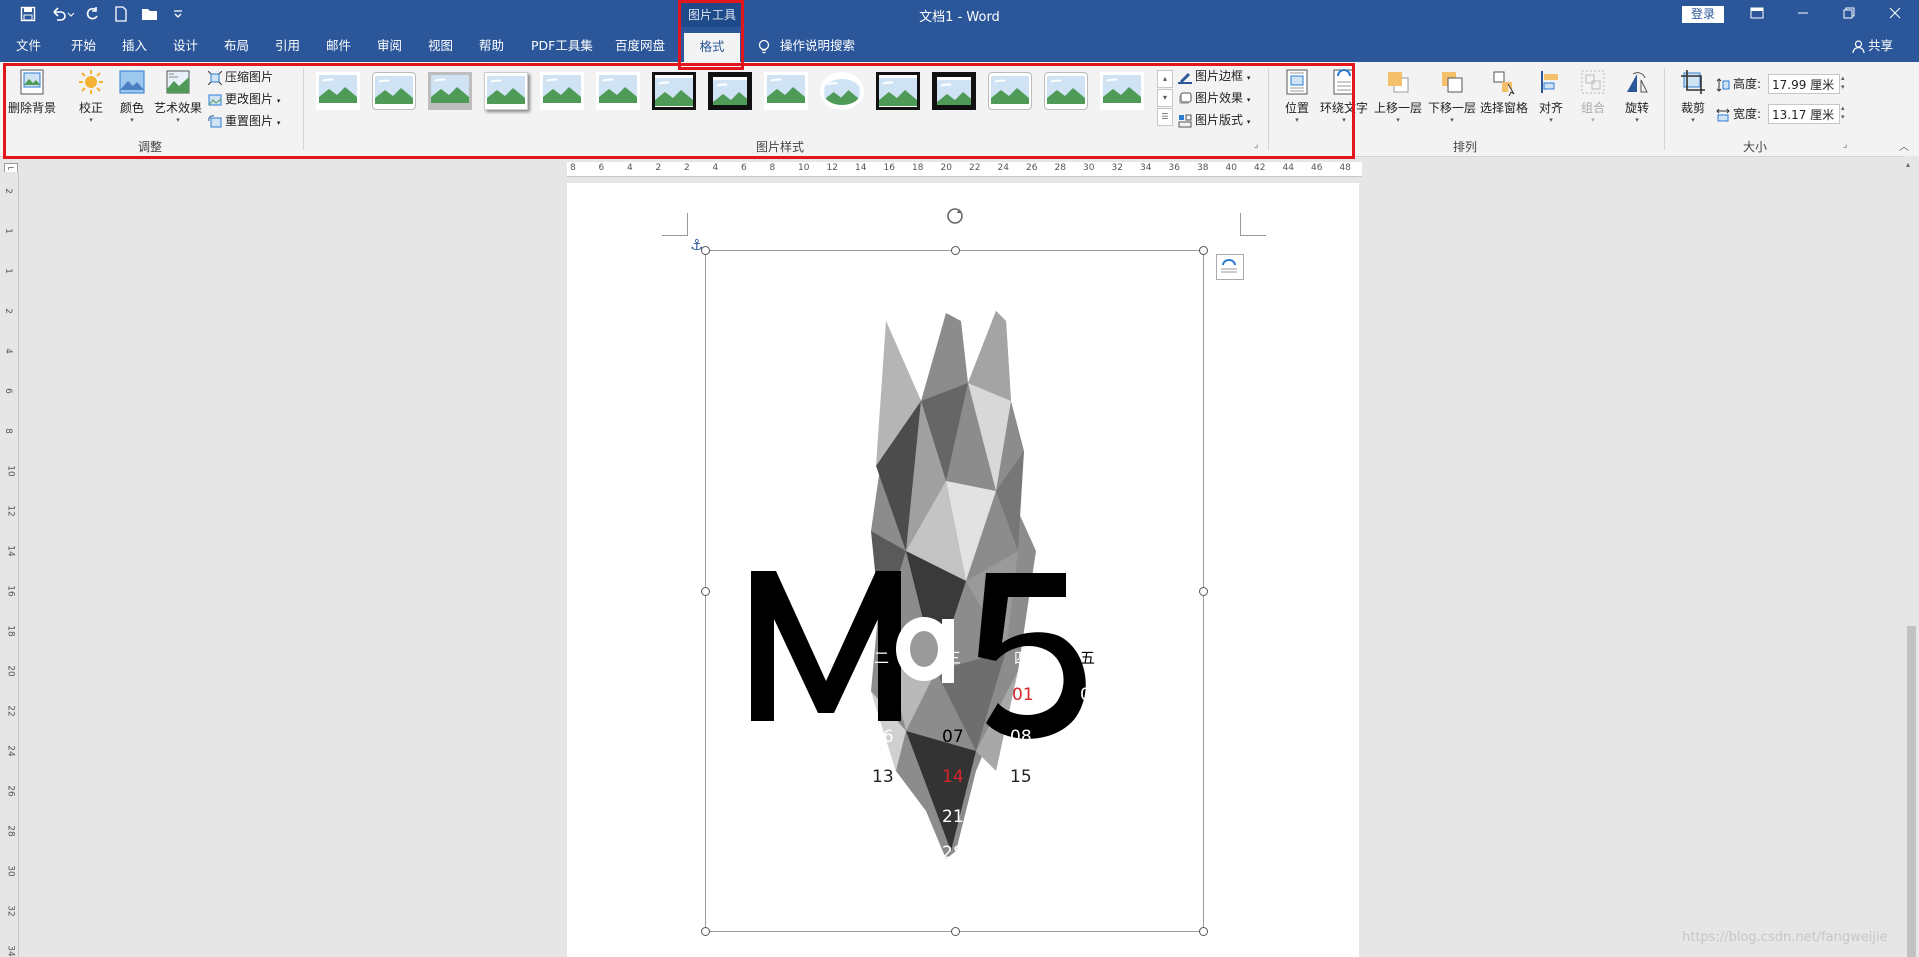 The width and height of the screenshot is (1919, 957). I want to click on tab-insert: 插入, so click(134, 46).